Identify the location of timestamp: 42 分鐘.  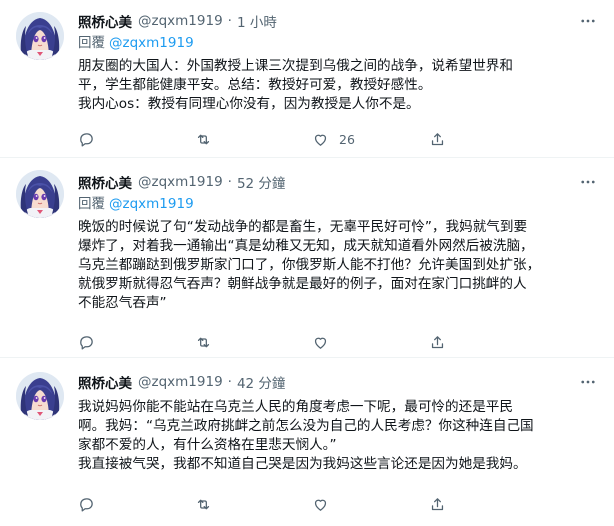
(261, 382).